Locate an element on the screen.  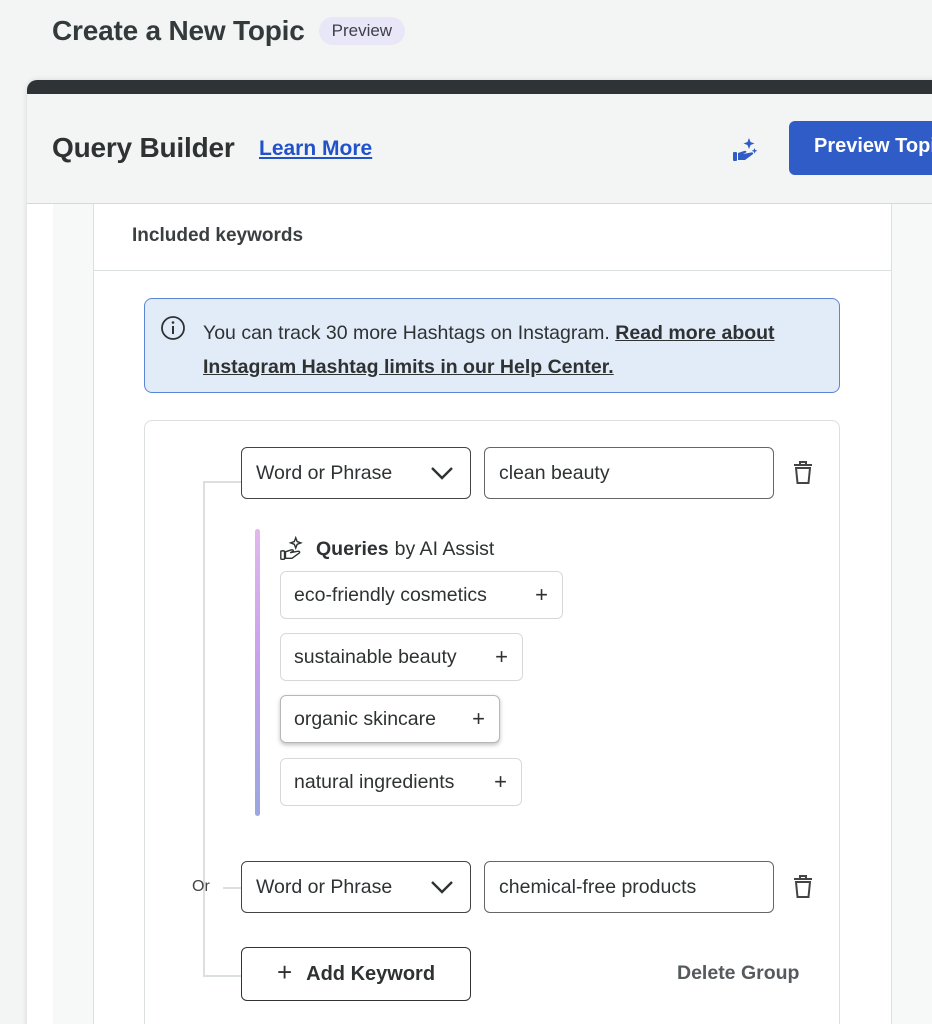
page-header: Create a New Topic Preview is located at coordinates (229, 31).